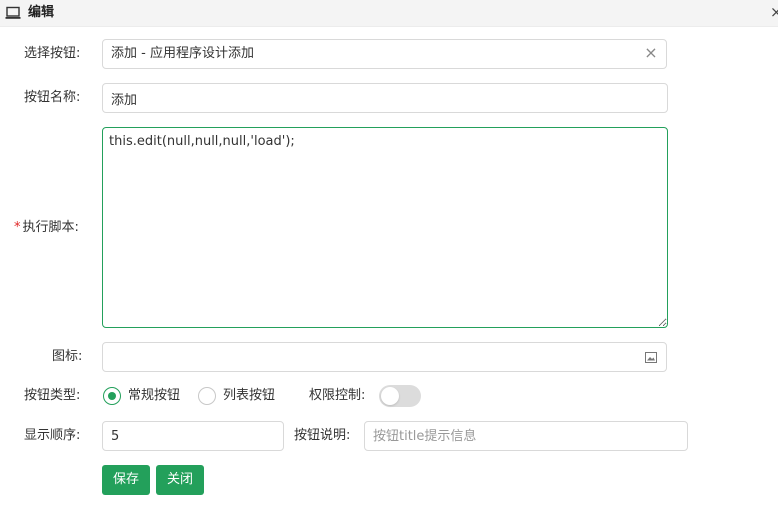 Image resolution: width=778 pixels, height=523 pixels. I want to click on description-input, so click(526, 436).